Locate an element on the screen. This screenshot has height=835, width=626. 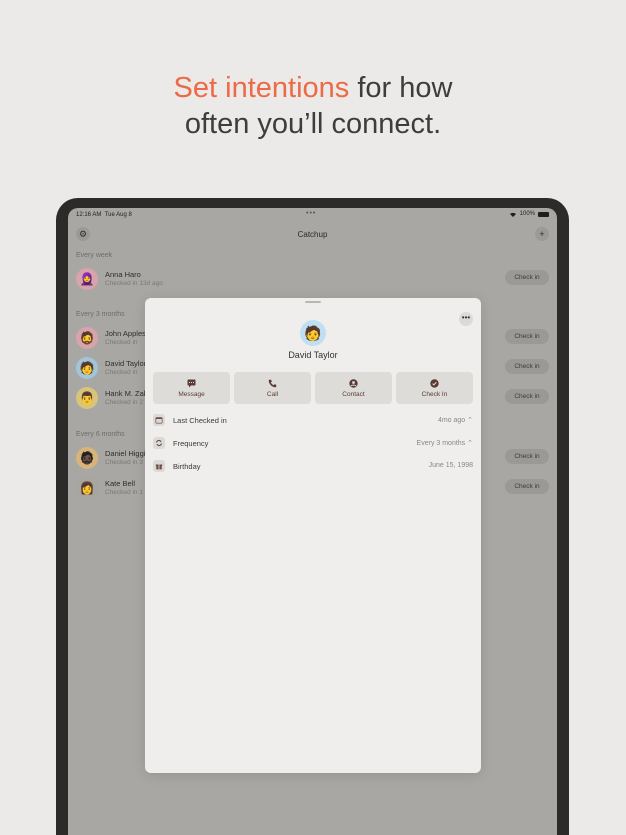
multitasking-dots: ••• is located at coordinates (311, 213).